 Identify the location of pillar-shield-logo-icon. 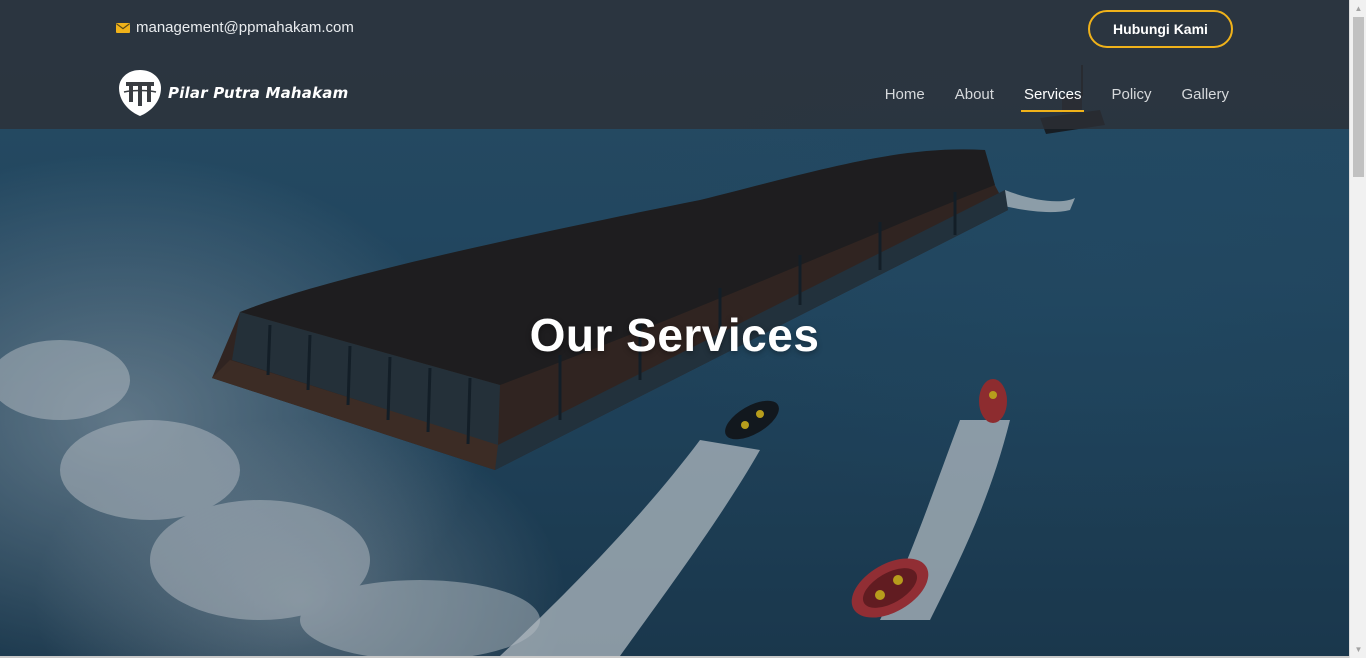
(140, 93).